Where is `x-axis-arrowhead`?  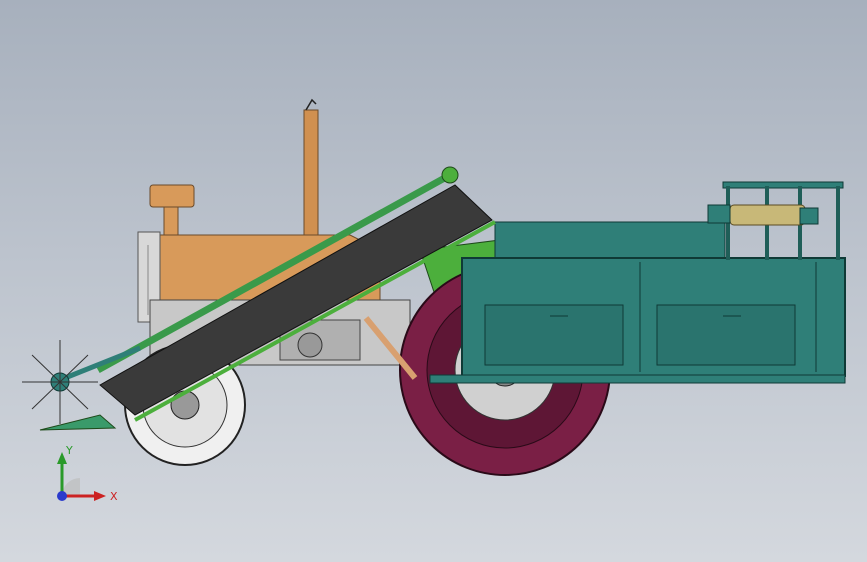 x-axis-arrowhead is located at coordinates (100, 496).